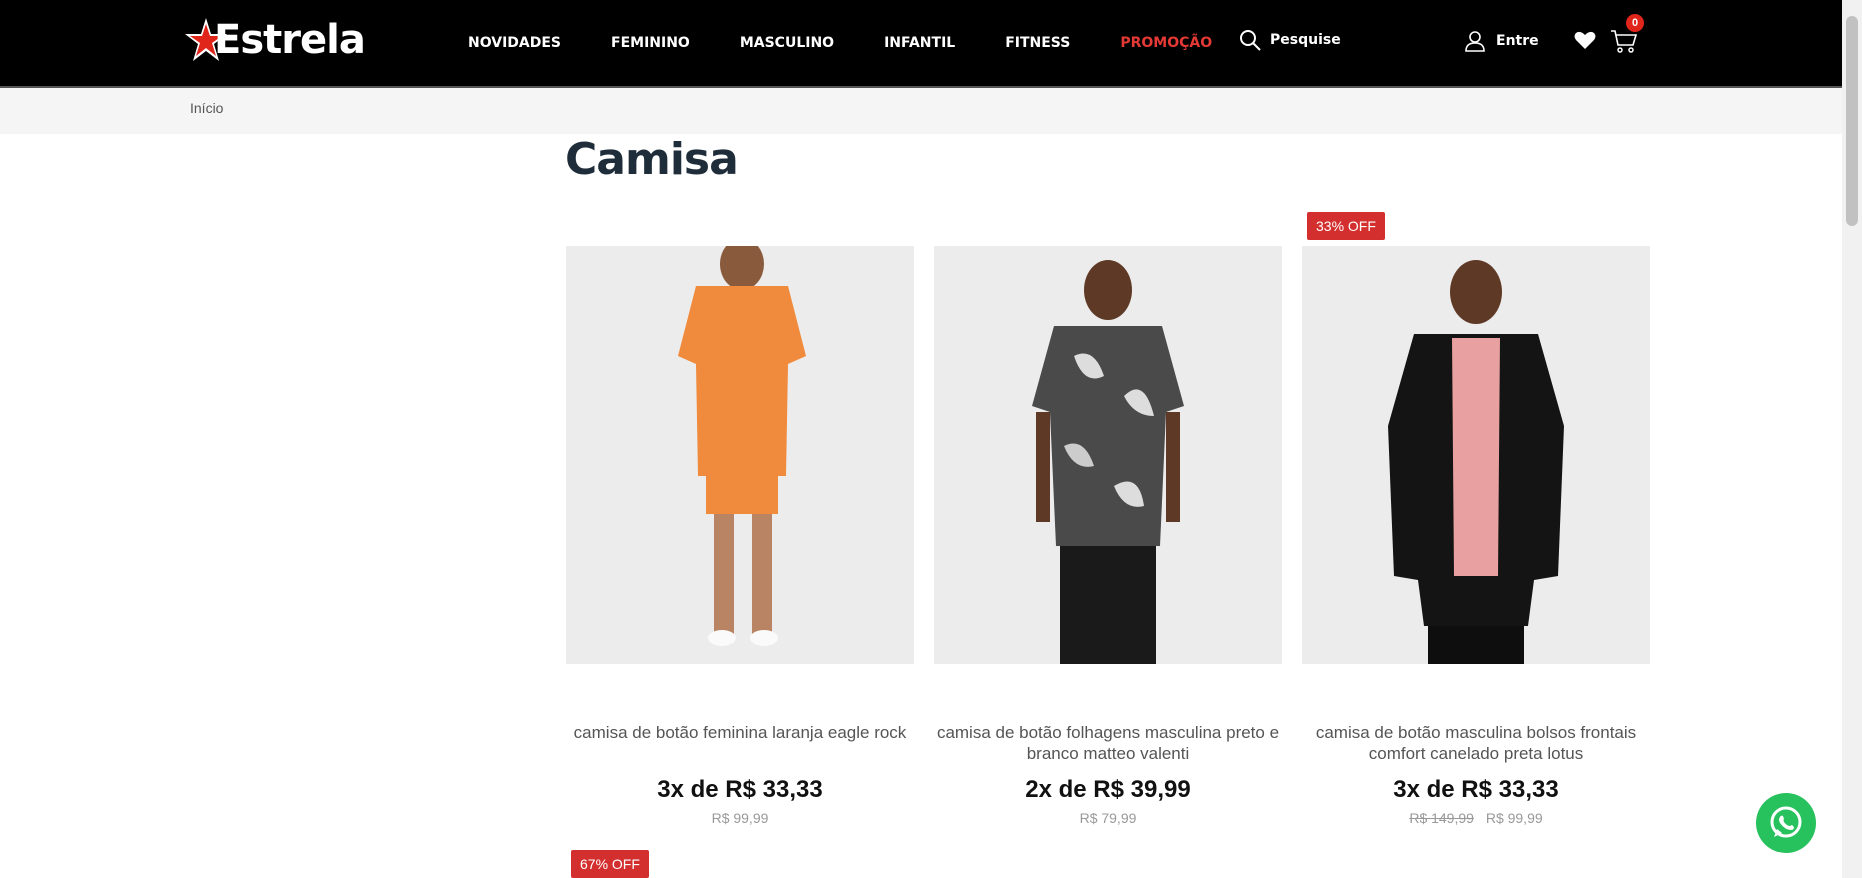  I want to click on cart-count-badge: 0, so click(1635, 23).